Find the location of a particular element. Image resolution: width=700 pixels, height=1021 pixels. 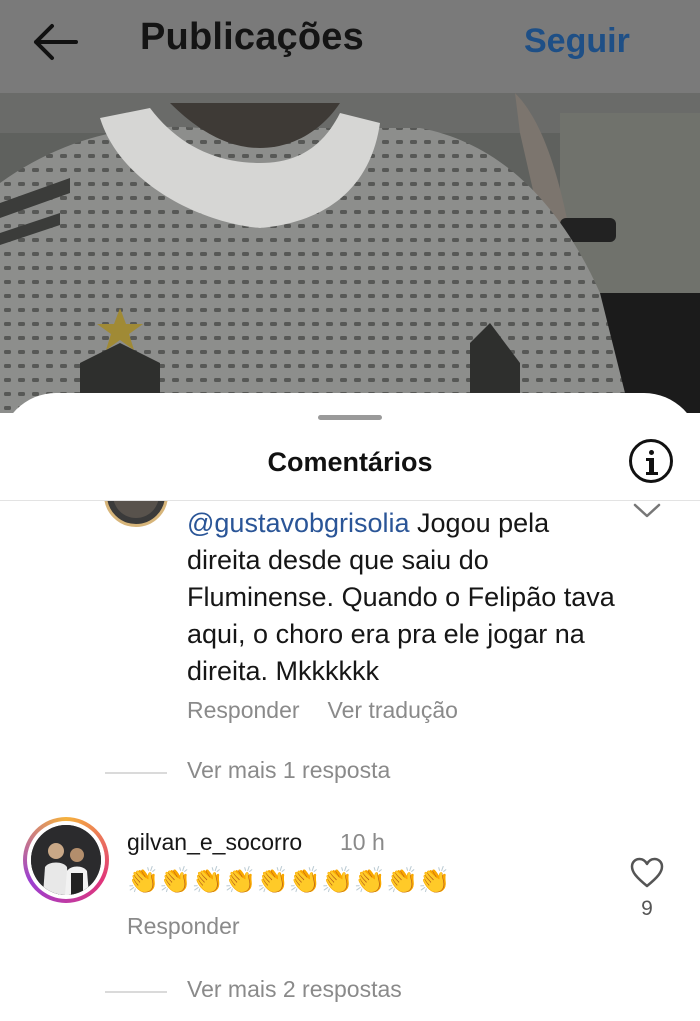

page-title: Publicações is located at coordinates (252, 37).